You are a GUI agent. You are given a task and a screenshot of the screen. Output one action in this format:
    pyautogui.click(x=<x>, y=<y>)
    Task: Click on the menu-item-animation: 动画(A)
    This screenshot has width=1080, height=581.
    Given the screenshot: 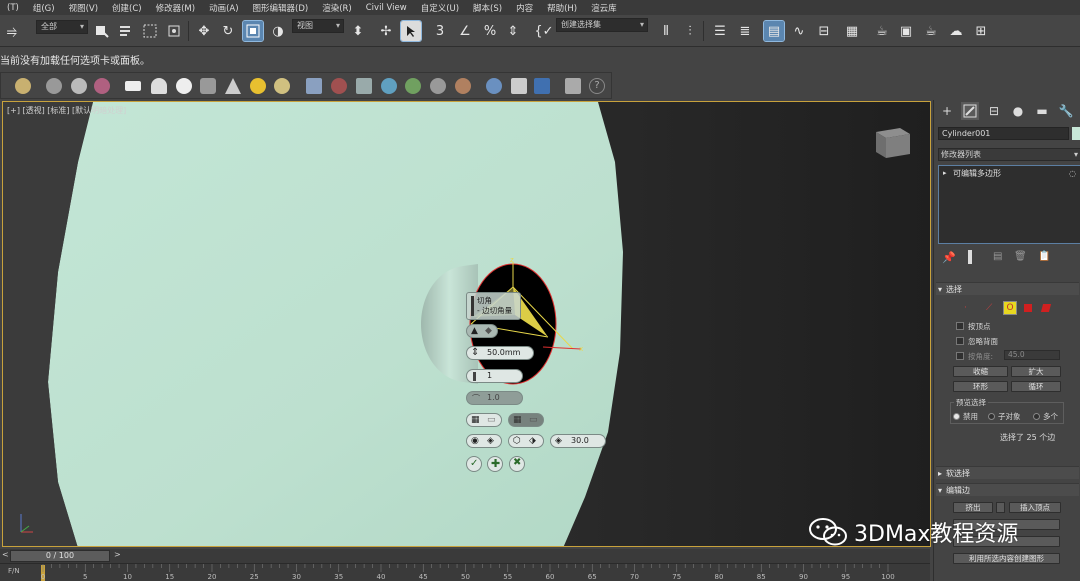 What is the action you would take?
    pyautogui.click(x=223, y=8)
    